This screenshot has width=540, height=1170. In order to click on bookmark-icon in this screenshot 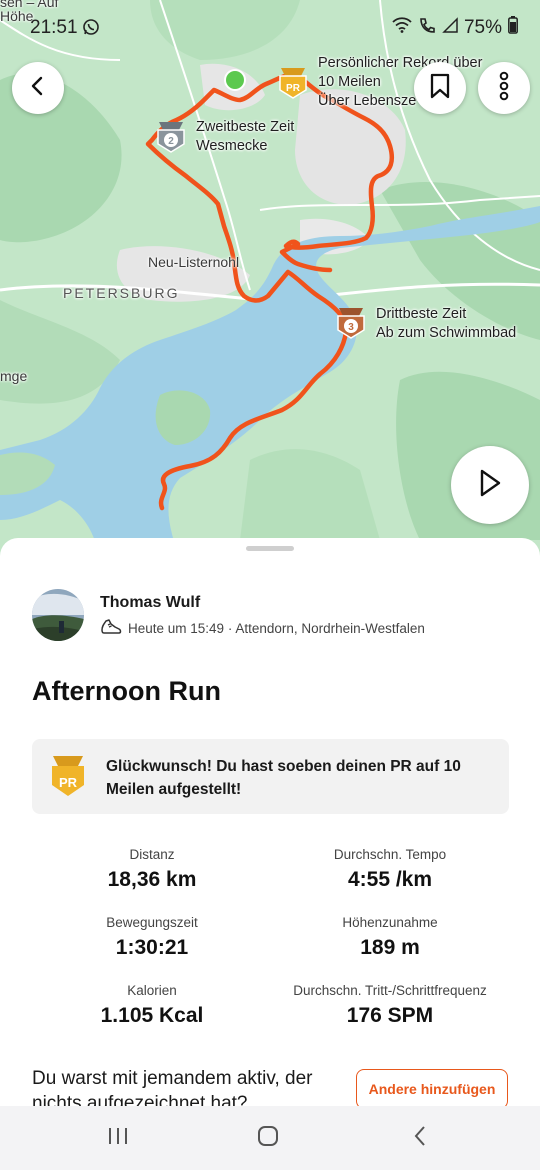, I will do `click(440, 88)`.